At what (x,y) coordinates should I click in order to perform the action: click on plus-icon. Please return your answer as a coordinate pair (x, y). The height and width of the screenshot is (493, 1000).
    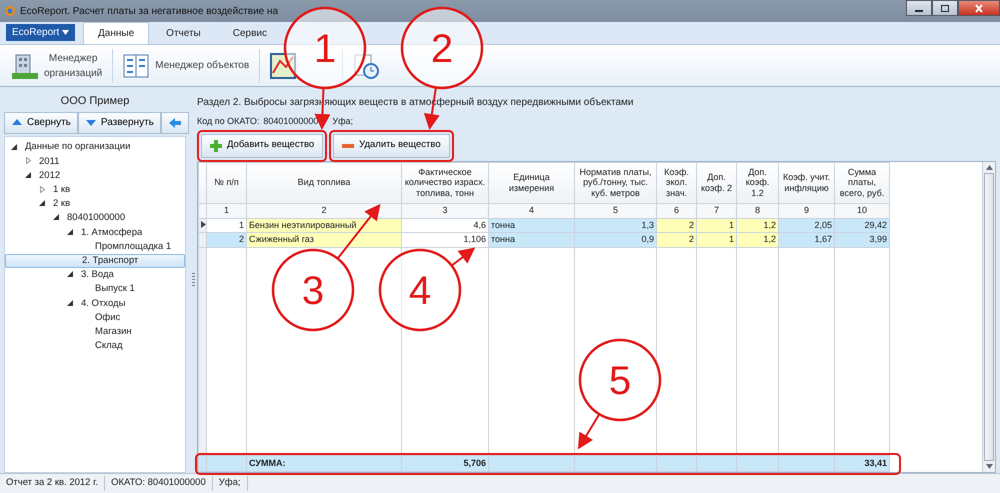
    Looking at the image, I should click on (216, 146).